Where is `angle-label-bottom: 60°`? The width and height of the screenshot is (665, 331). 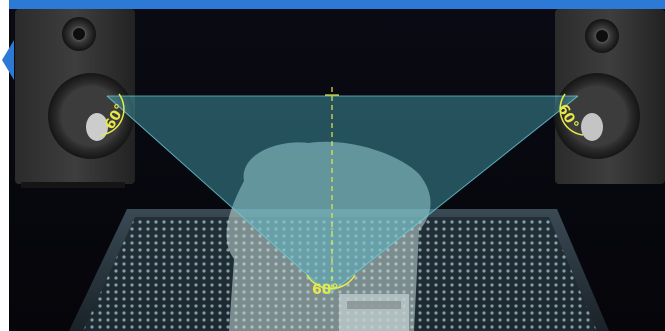
angle-label-bottom: 60° is located at coordinates (325, 290).